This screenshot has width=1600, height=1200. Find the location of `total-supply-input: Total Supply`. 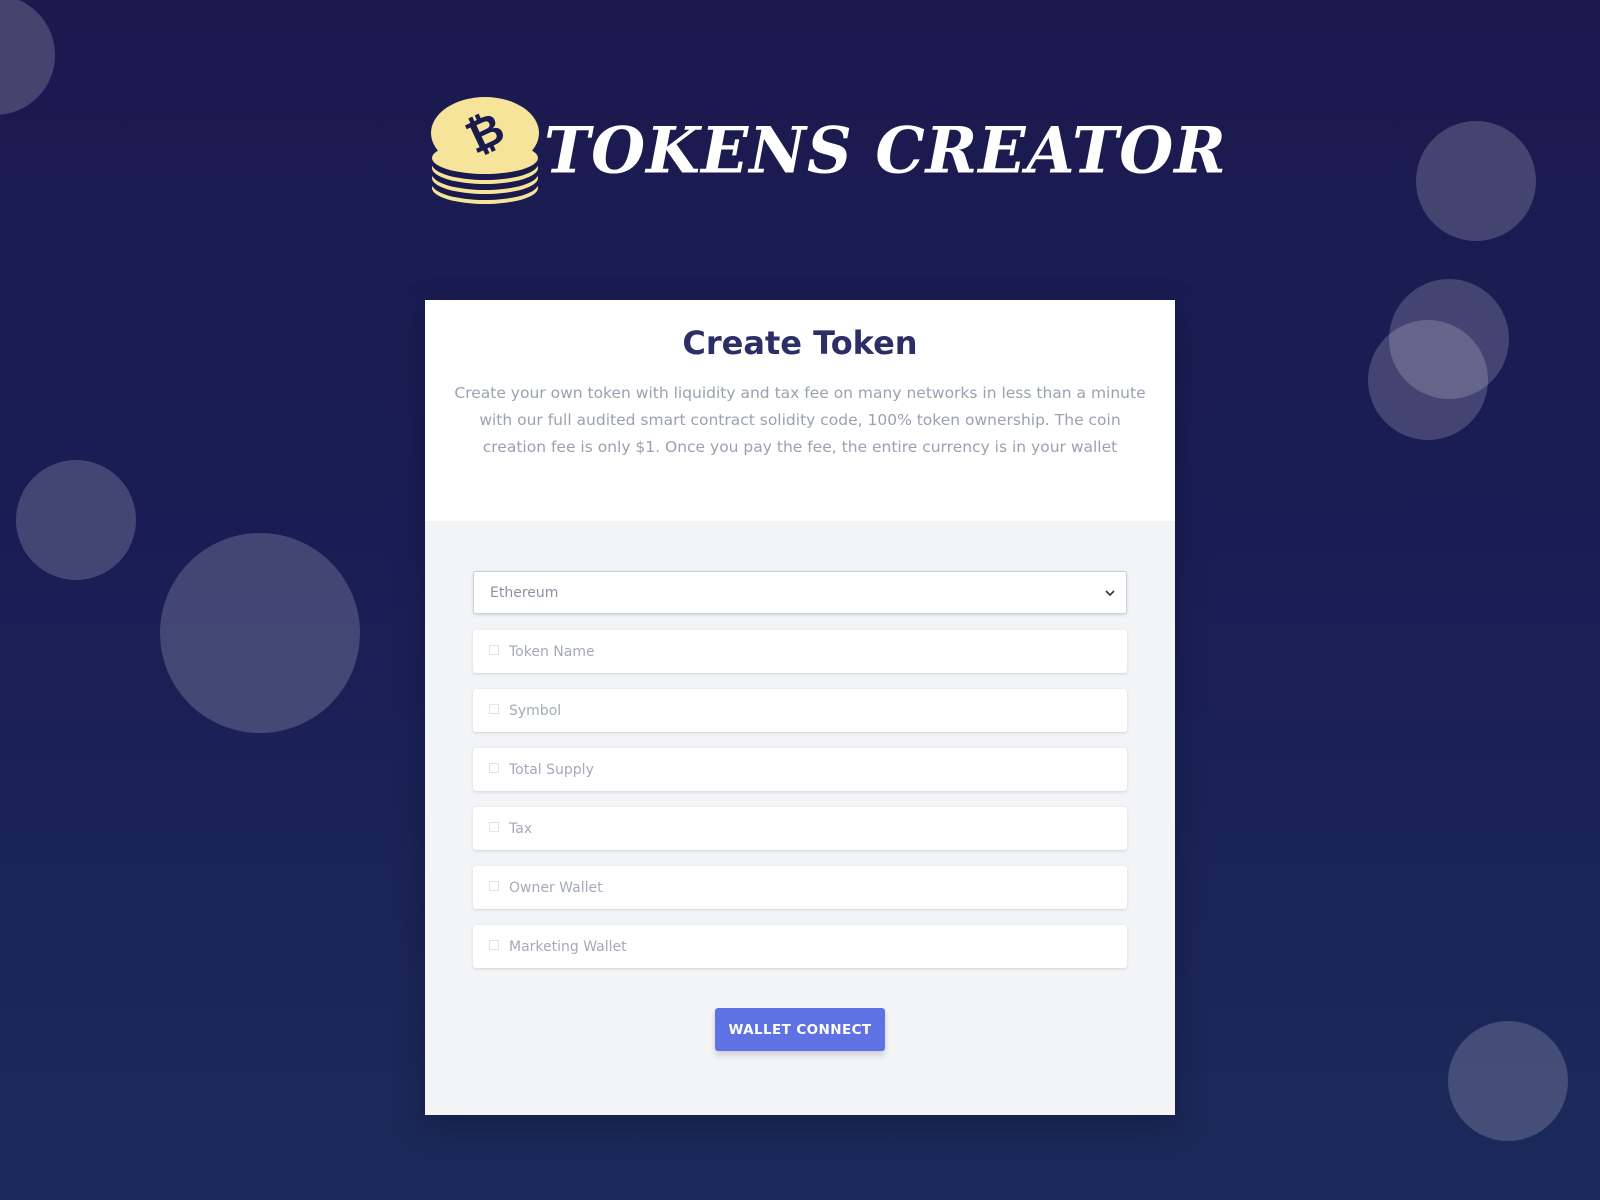

total-supply-input: Total Supply is located at coordinates (800, 769).